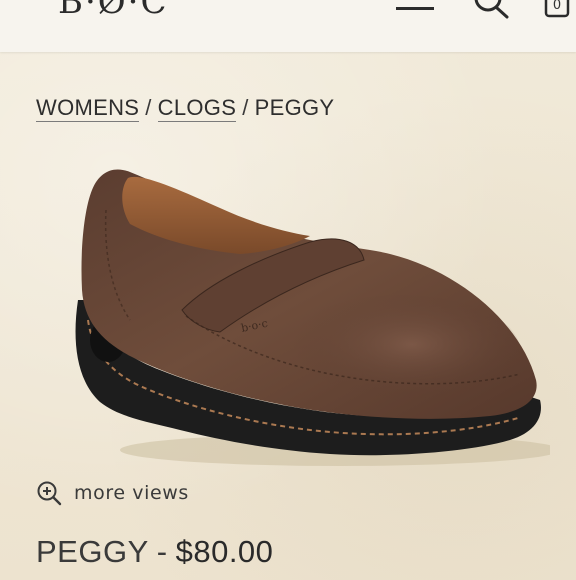 The image size is (576, 580). What do you see at coordinates (154, 552) in the screenshot?
I see `product-title: PEGGY - $80.00` at bounding box center [154, 552].